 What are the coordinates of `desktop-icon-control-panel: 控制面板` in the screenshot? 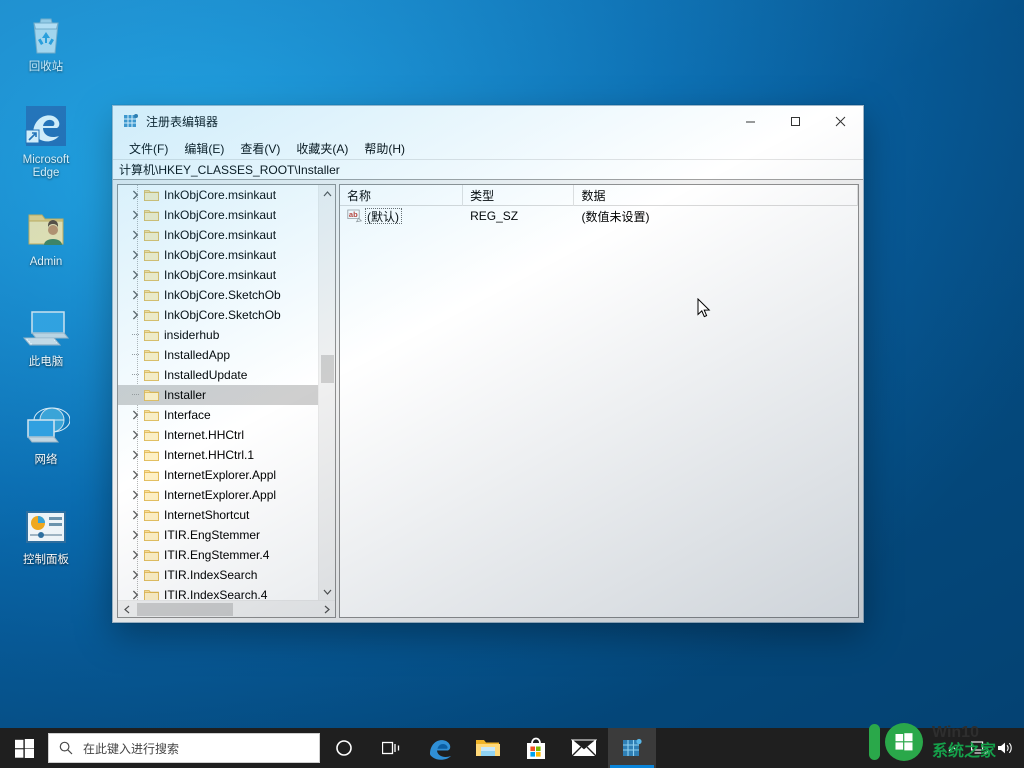 It's located at (46, 535).